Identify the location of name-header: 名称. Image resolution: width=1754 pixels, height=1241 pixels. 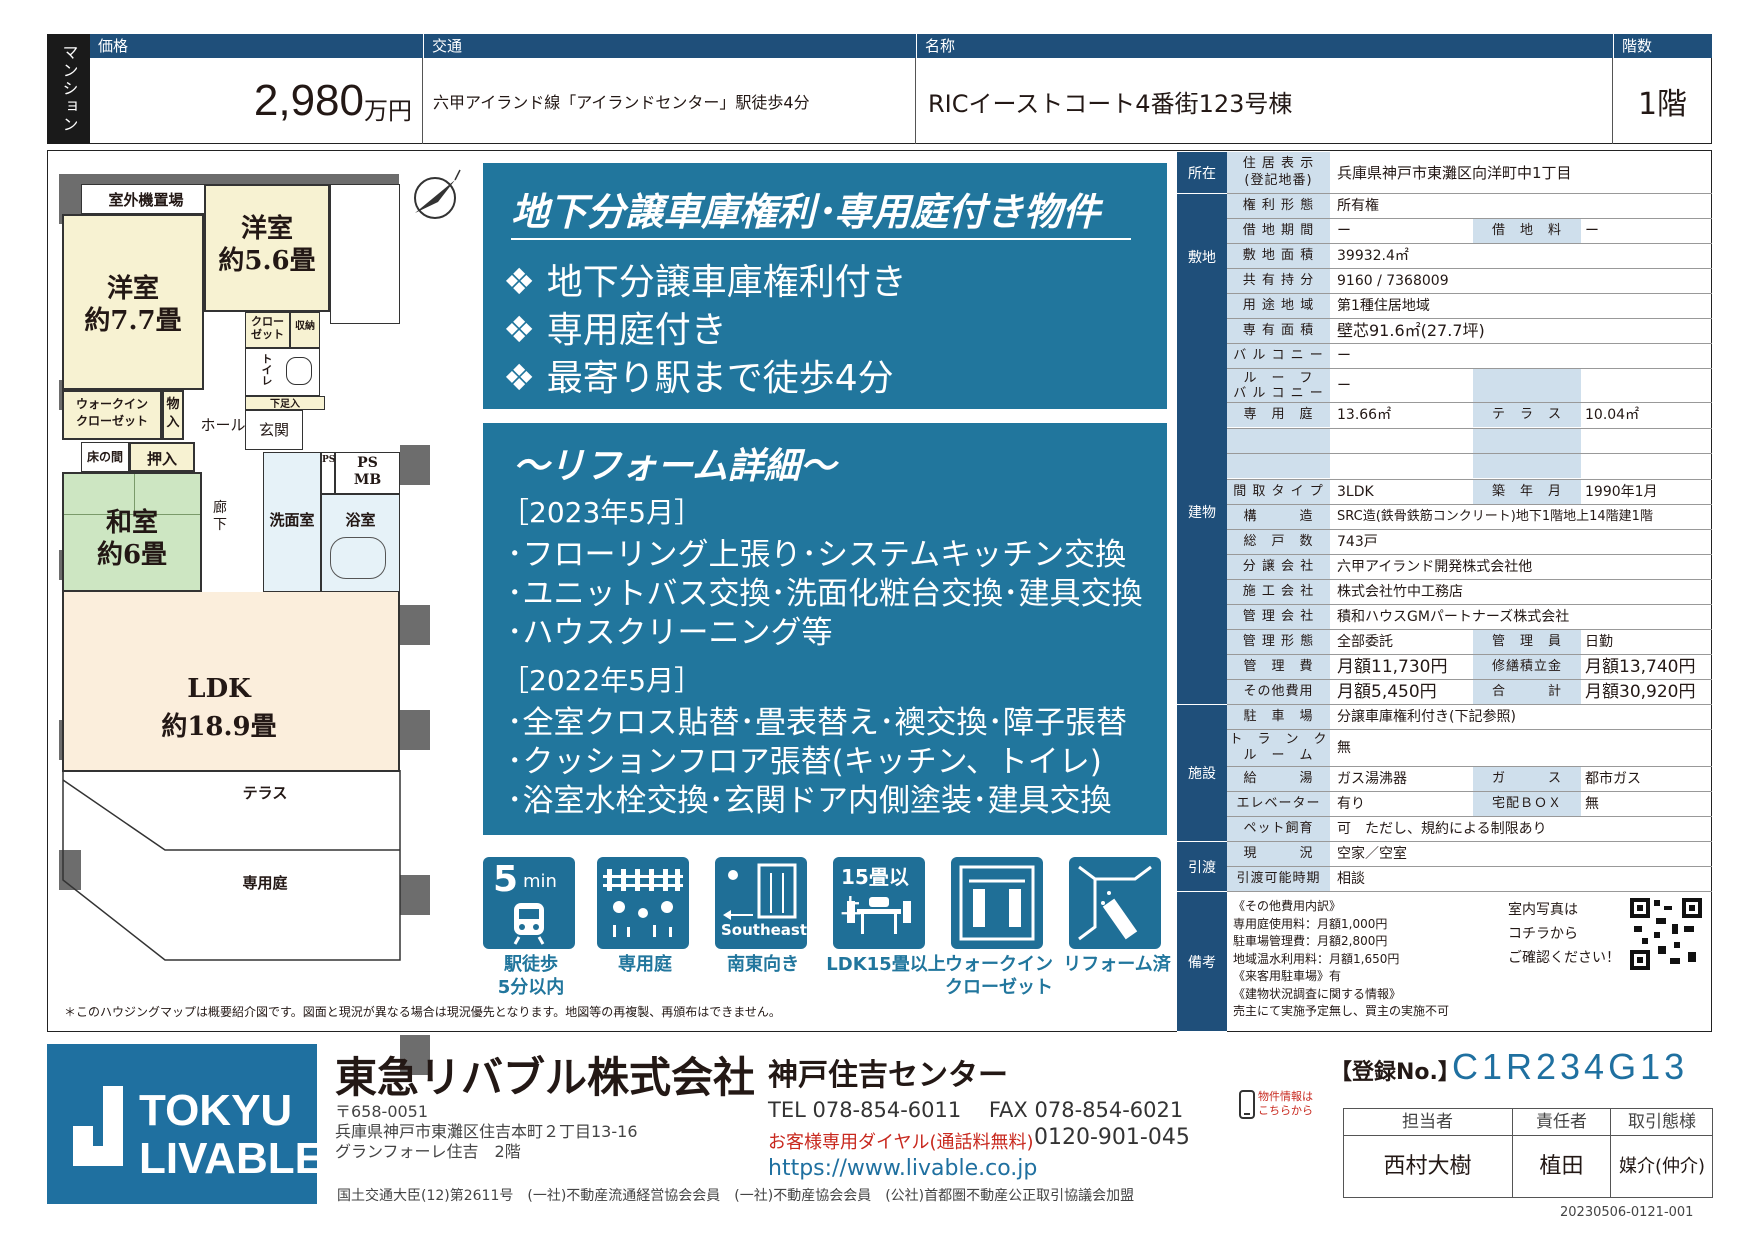
(1264, 46).